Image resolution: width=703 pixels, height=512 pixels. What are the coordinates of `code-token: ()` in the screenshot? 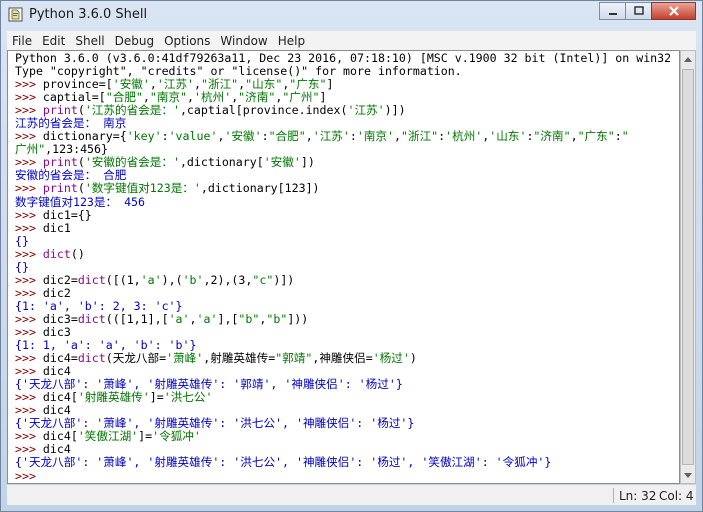 It's located at (77, 253).